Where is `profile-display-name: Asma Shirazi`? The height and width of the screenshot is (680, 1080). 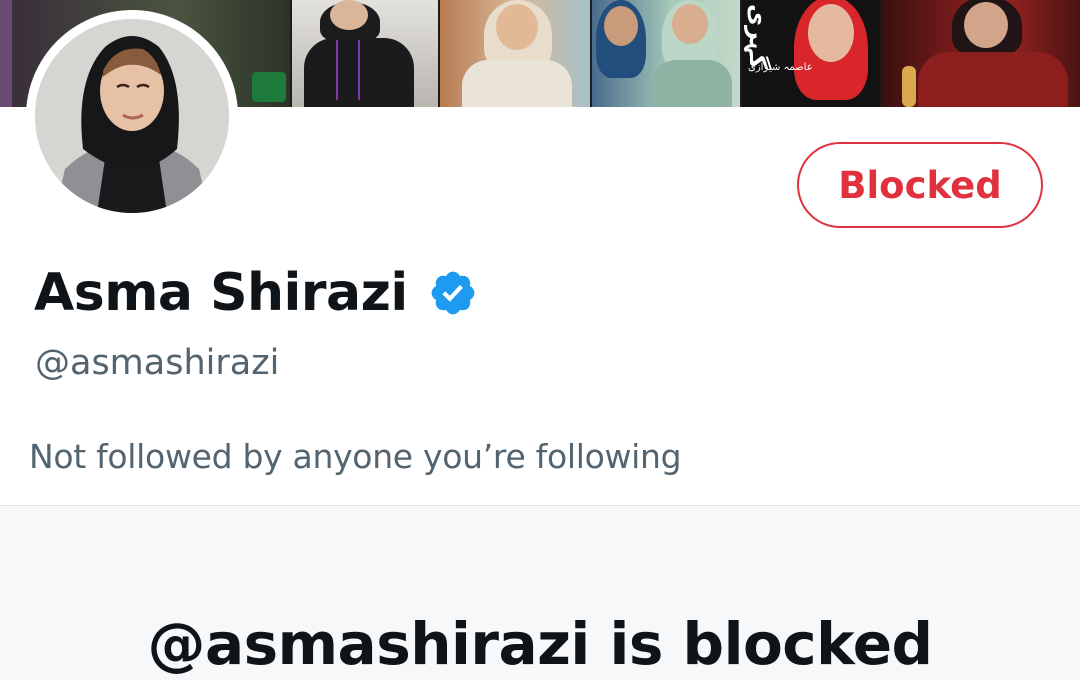
profile-display-name: Asma Shirazi is located at coordinates (221, 293).